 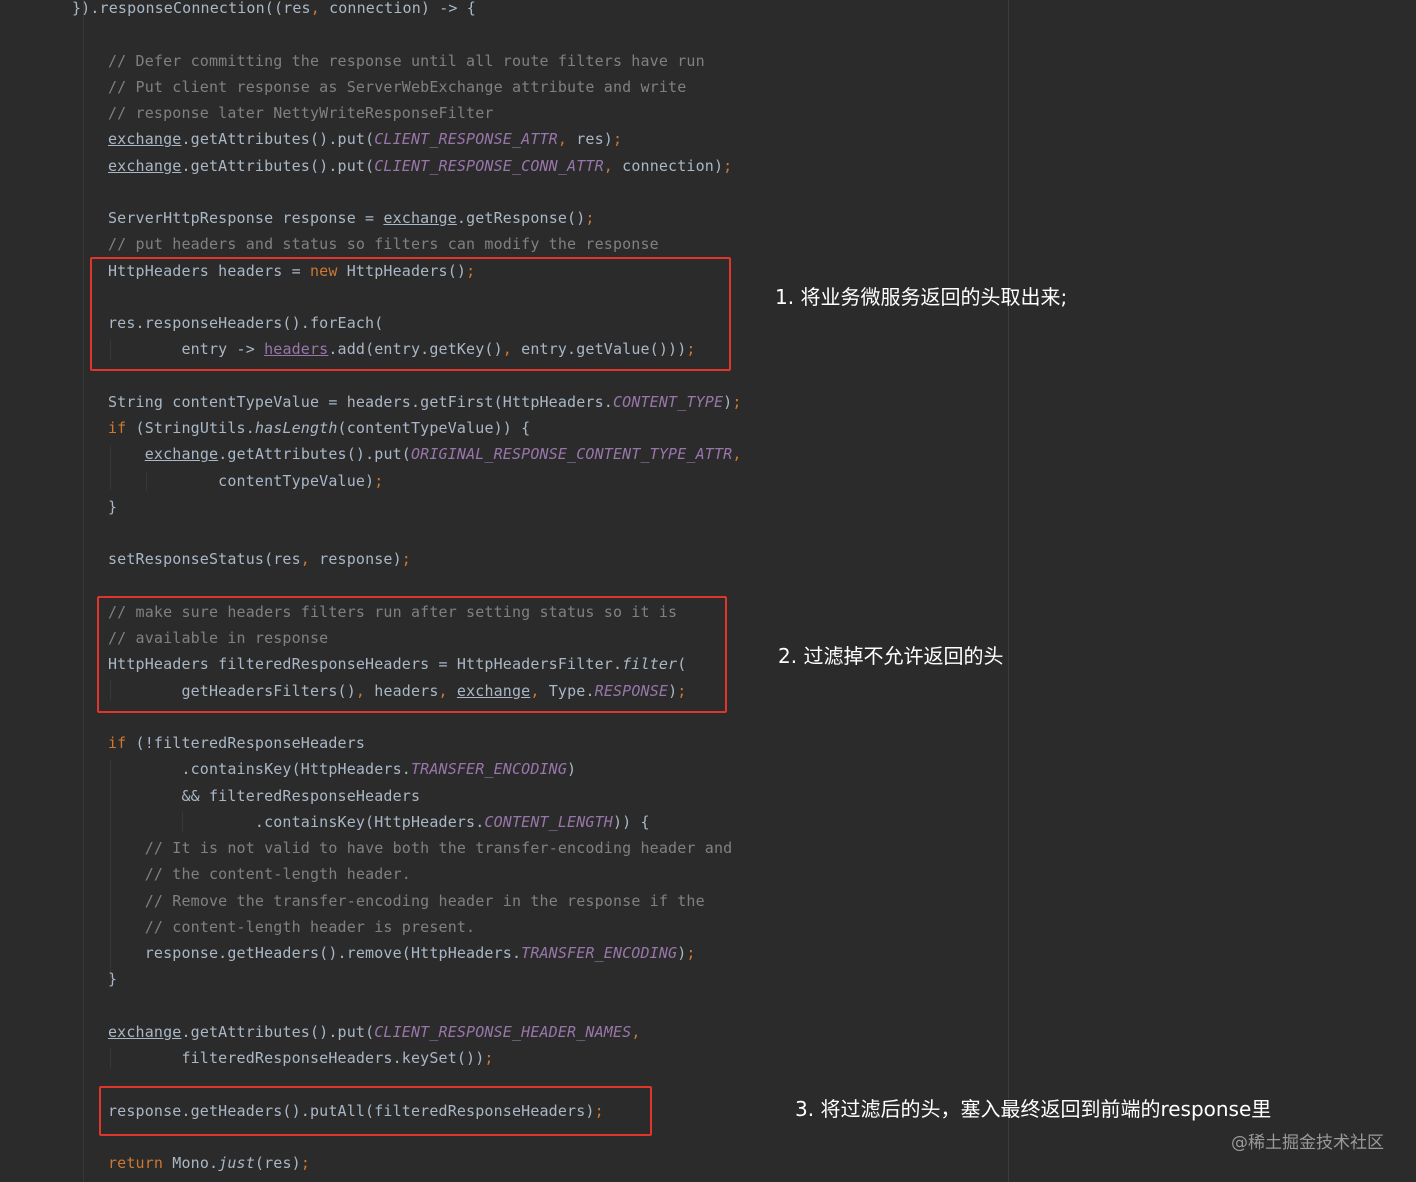 I want to click on code-line: contentTypeValue);, so click(x=245, y=481).